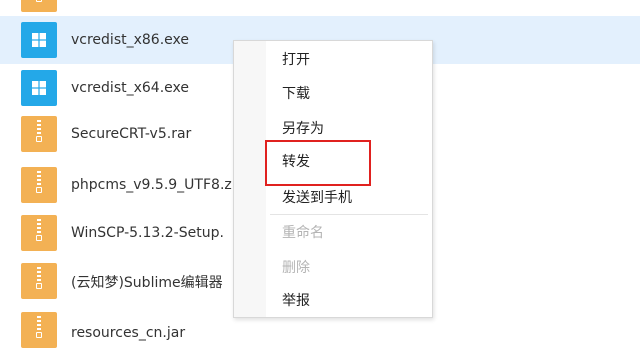 This screenshot has width=640, height=360. What do you see at coordinates (130, 88) in the screenshot?
I see `file-name: vcredist_x64.exe` at bounding box center [130, 88].